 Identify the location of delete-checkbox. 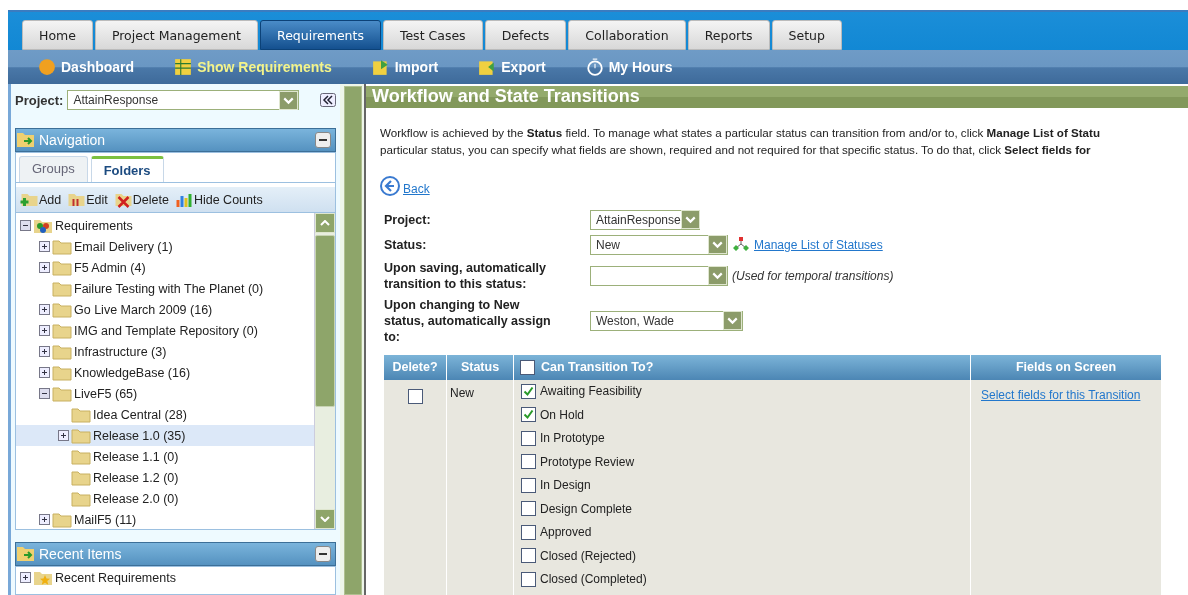
(415, 396).